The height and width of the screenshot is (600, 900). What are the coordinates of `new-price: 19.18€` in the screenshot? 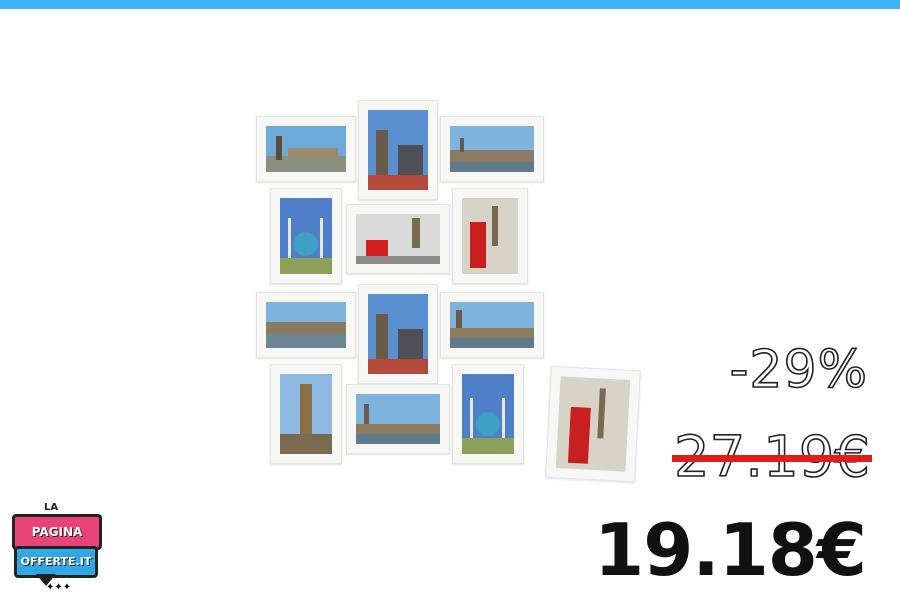 It's located at (730, 550).